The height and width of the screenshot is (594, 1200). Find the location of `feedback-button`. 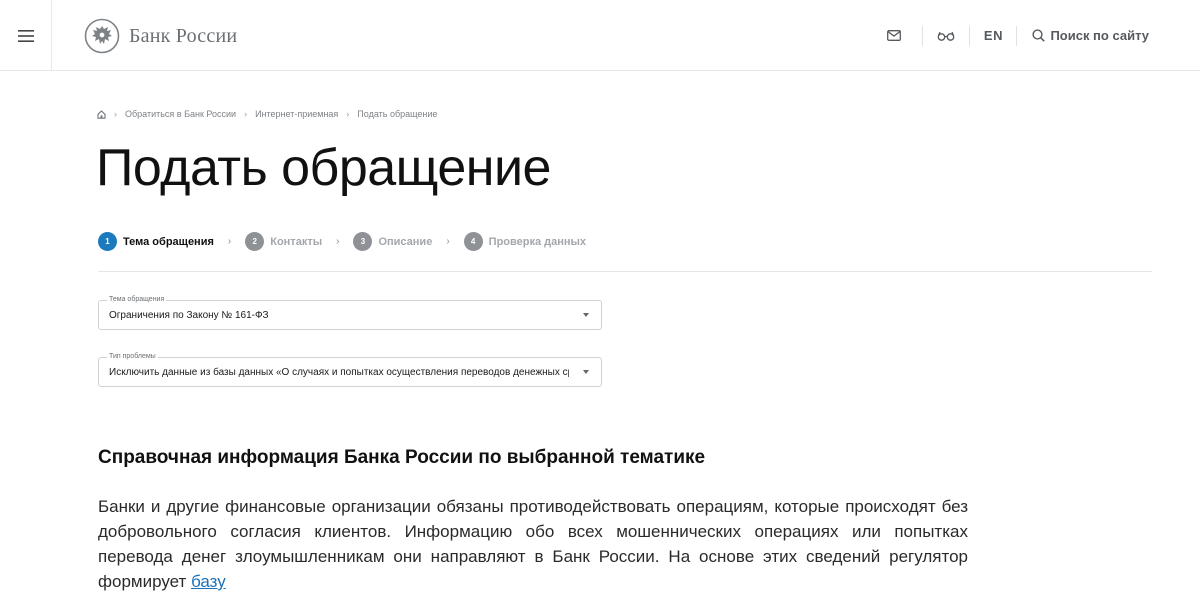

feedback-button is located at coordinates (894, 35).